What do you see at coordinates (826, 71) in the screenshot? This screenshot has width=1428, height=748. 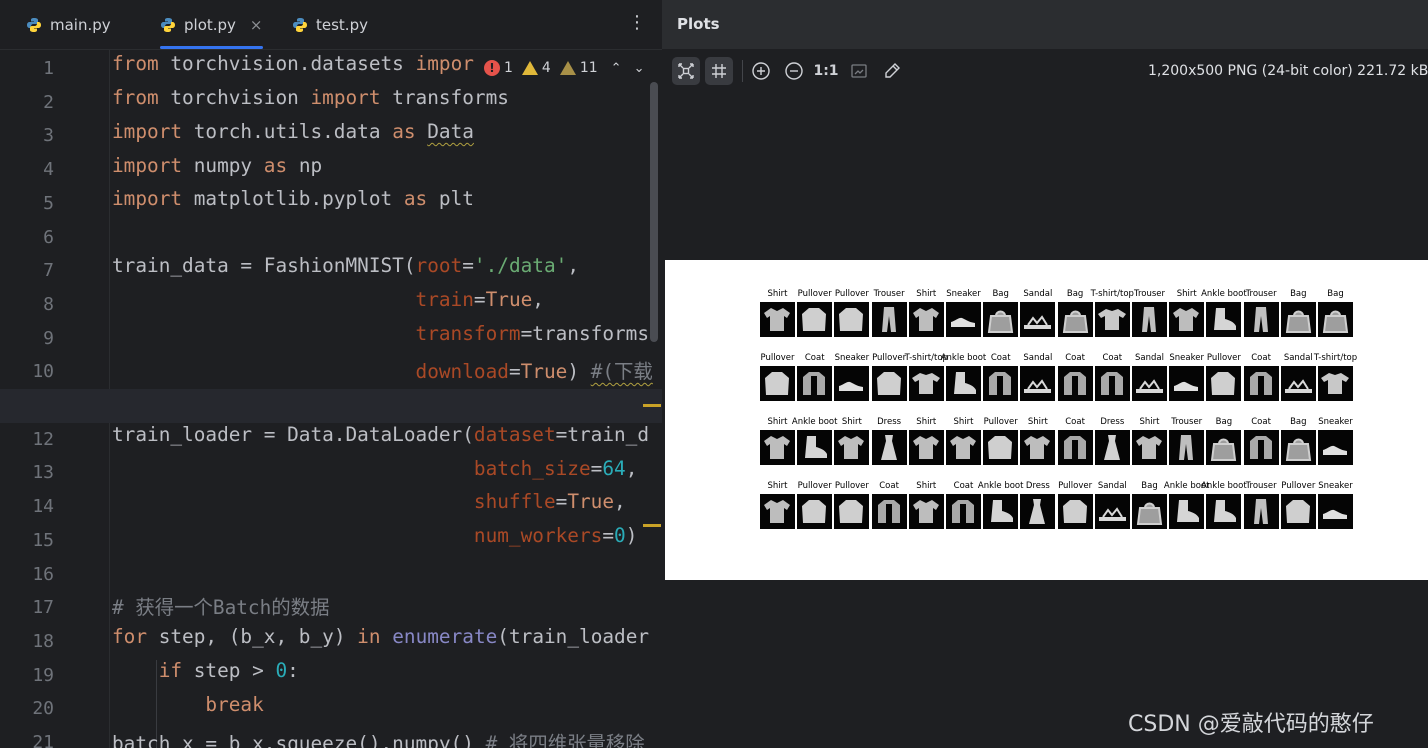 I see `actual-size-button: 1:1` at bounding box center [826, 71].